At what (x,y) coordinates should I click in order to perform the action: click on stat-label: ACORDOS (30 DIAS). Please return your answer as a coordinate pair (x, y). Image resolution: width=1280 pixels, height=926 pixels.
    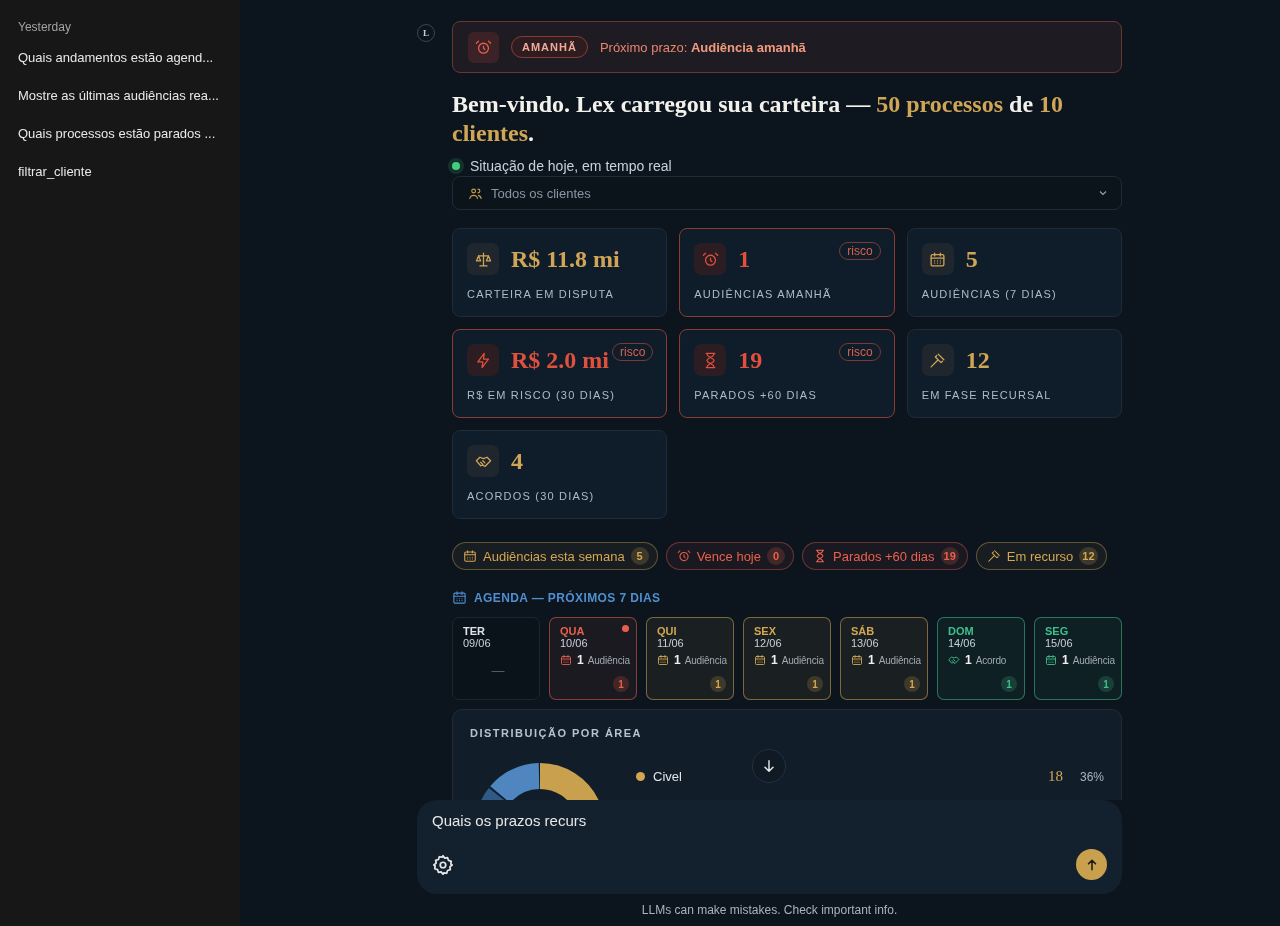
    Looking at the image, I should click on (531, 496).